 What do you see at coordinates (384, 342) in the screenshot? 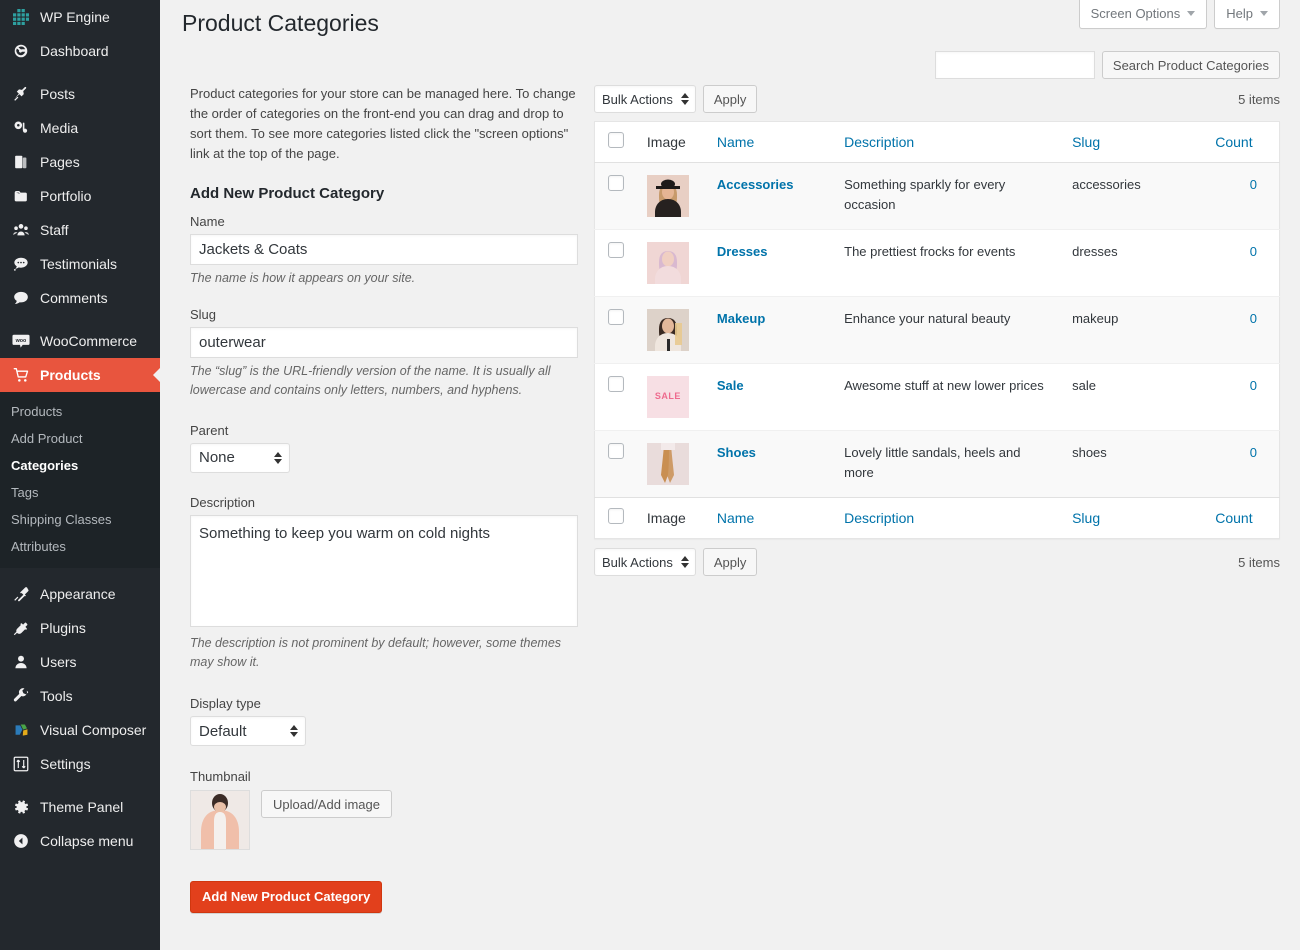
I see `slug-input` at bounding box center [384, 342].